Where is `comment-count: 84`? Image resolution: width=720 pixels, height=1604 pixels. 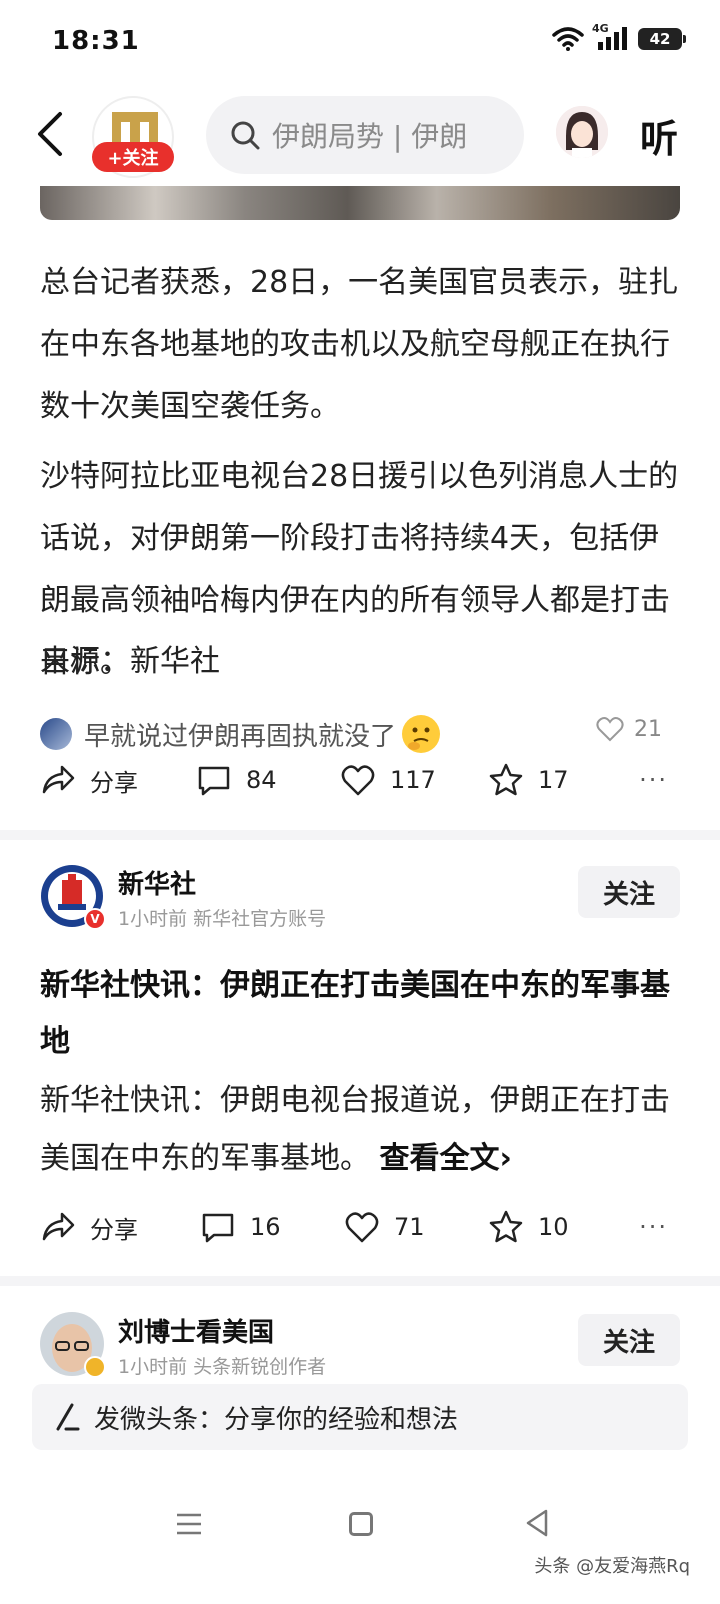
comment-count: 84 is located at coordinates (261, 780).